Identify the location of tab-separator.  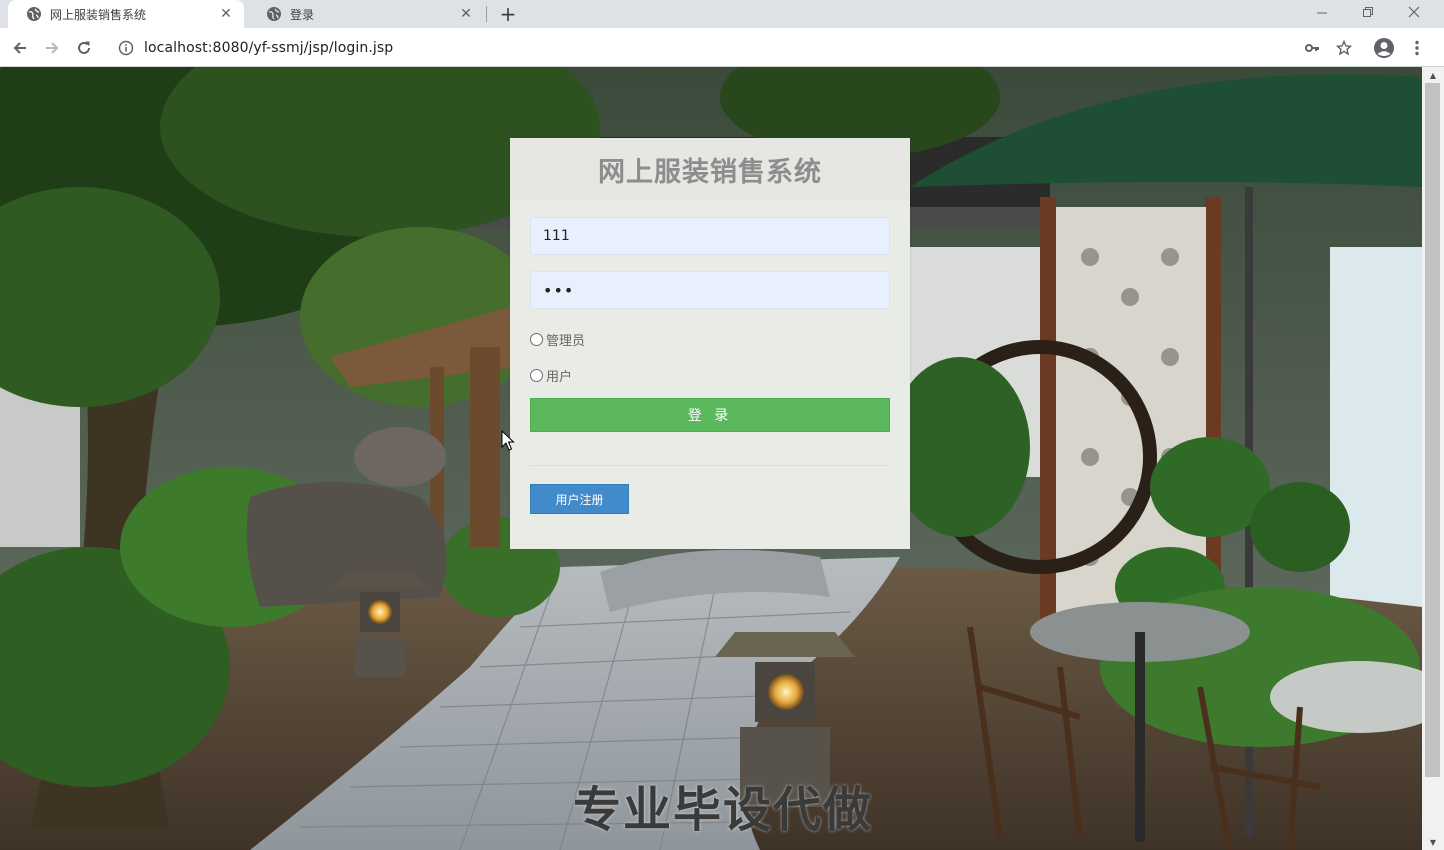
(486, 14).